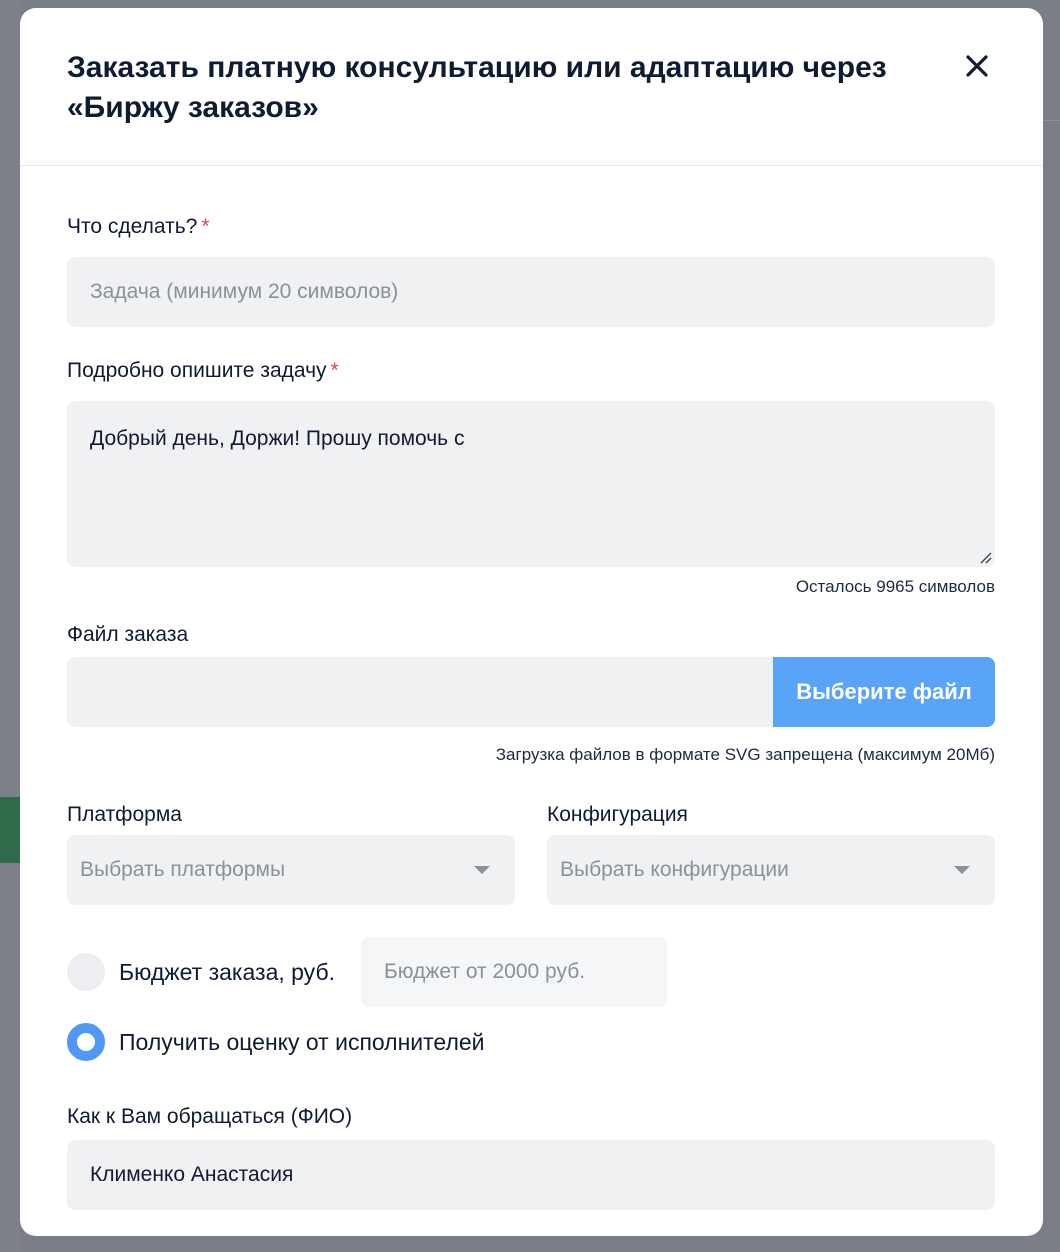 This screenshot has width=1060, height=1252. What do you see at coordinates (514, 972) in the screenshot?
I see `budget-input: Бюджет от 2000 руб.` at bounding box center [514, 972].